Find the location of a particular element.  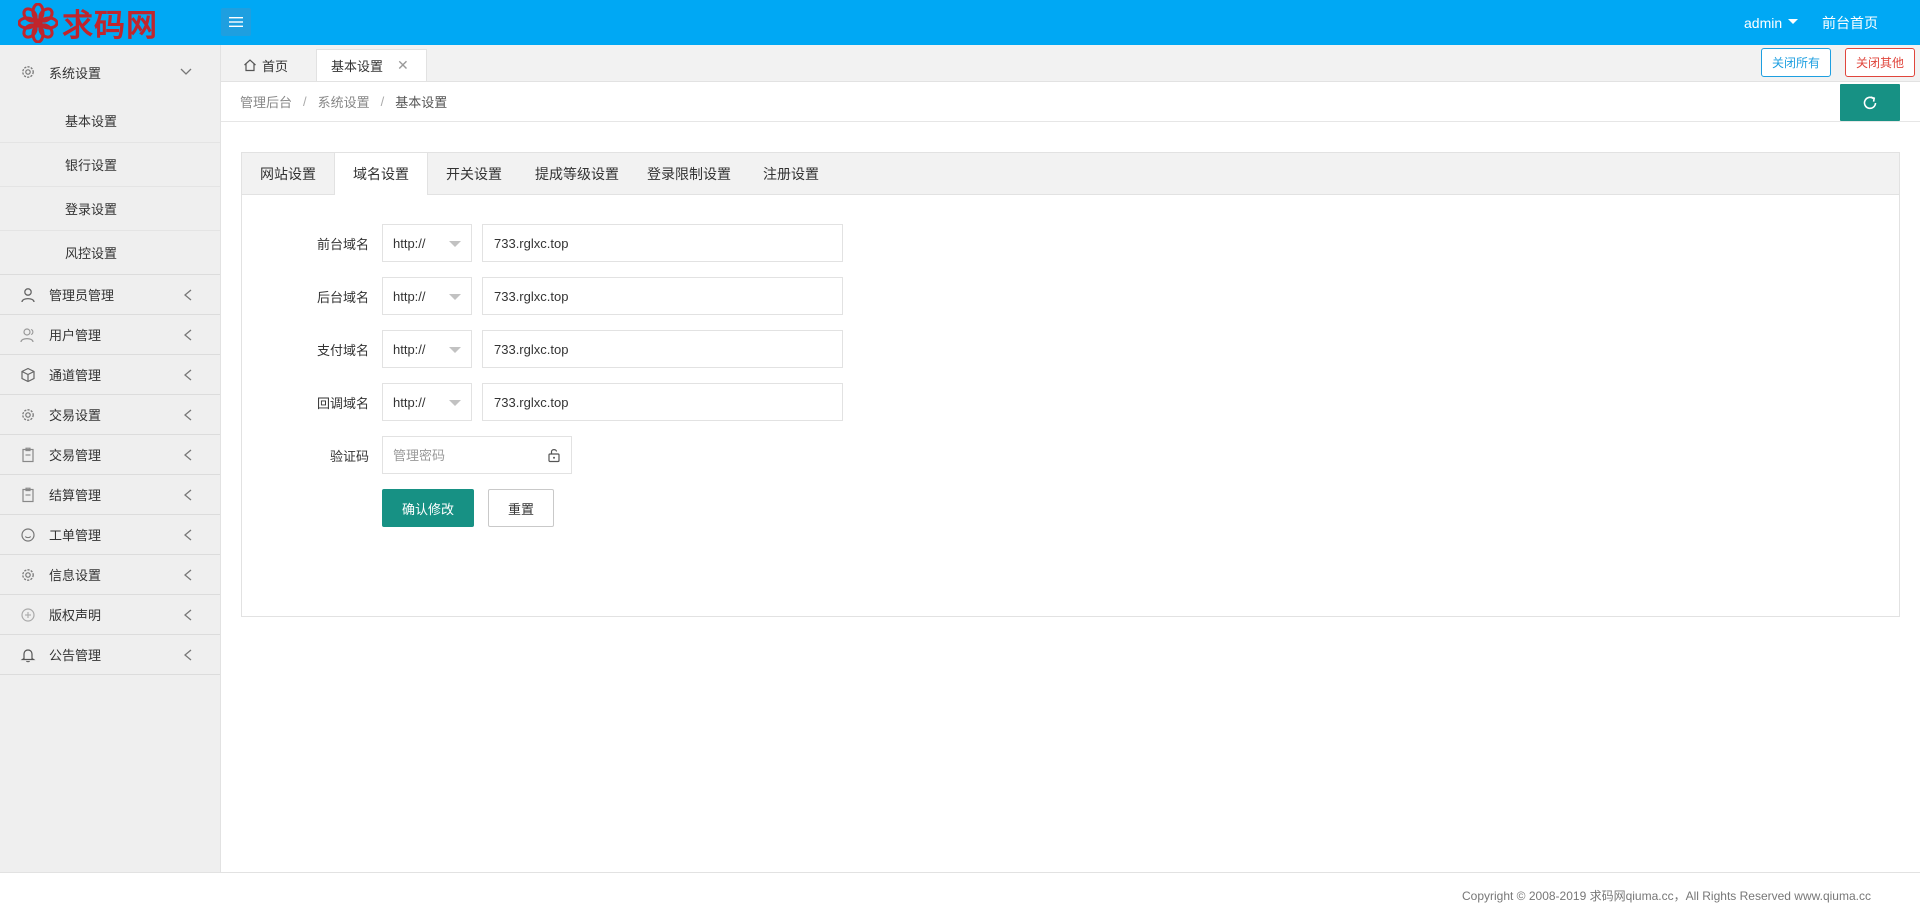

sidebar-item-admin-management: 管理员管理 is located at coordinates (110, 295).